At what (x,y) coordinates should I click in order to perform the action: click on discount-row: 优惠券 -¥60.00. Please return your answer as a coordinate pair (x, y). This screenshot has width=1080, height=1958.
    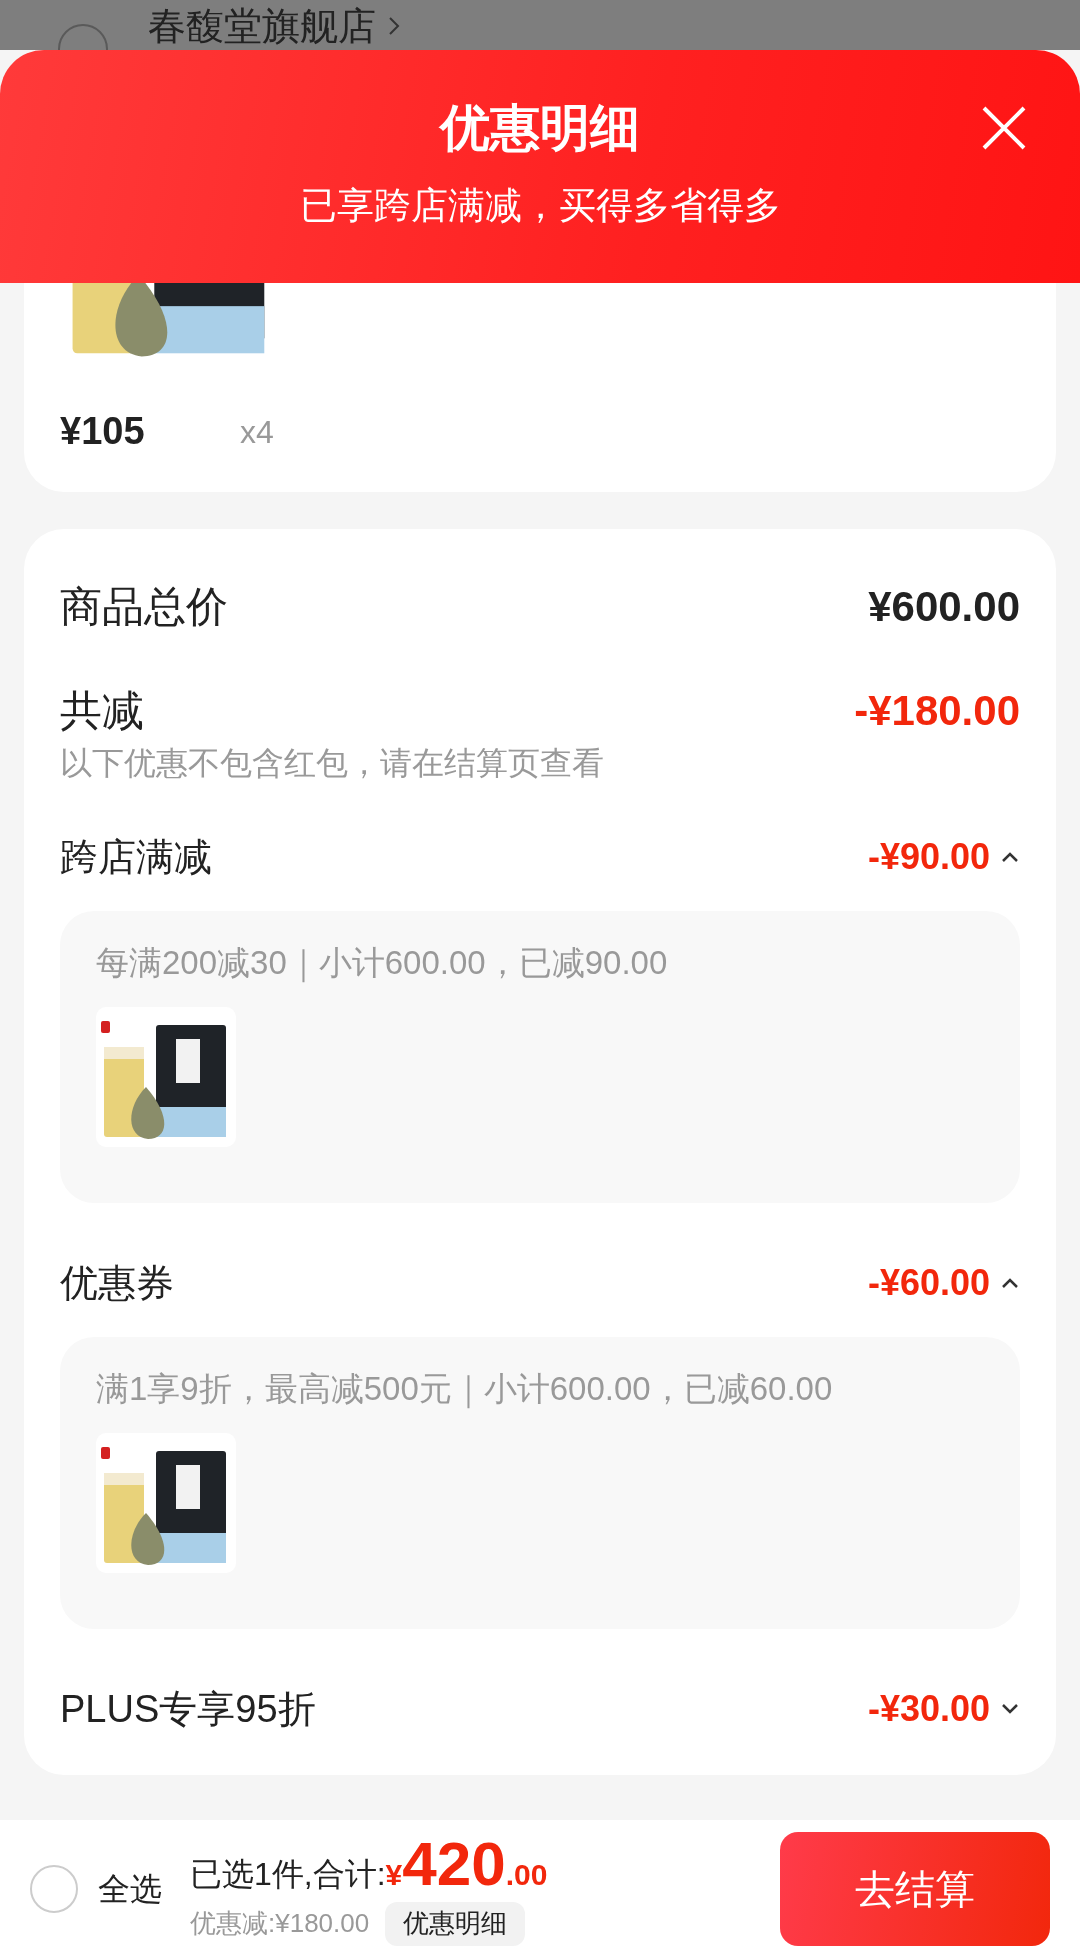
    Looking at the image, I should click on (540, 1283).